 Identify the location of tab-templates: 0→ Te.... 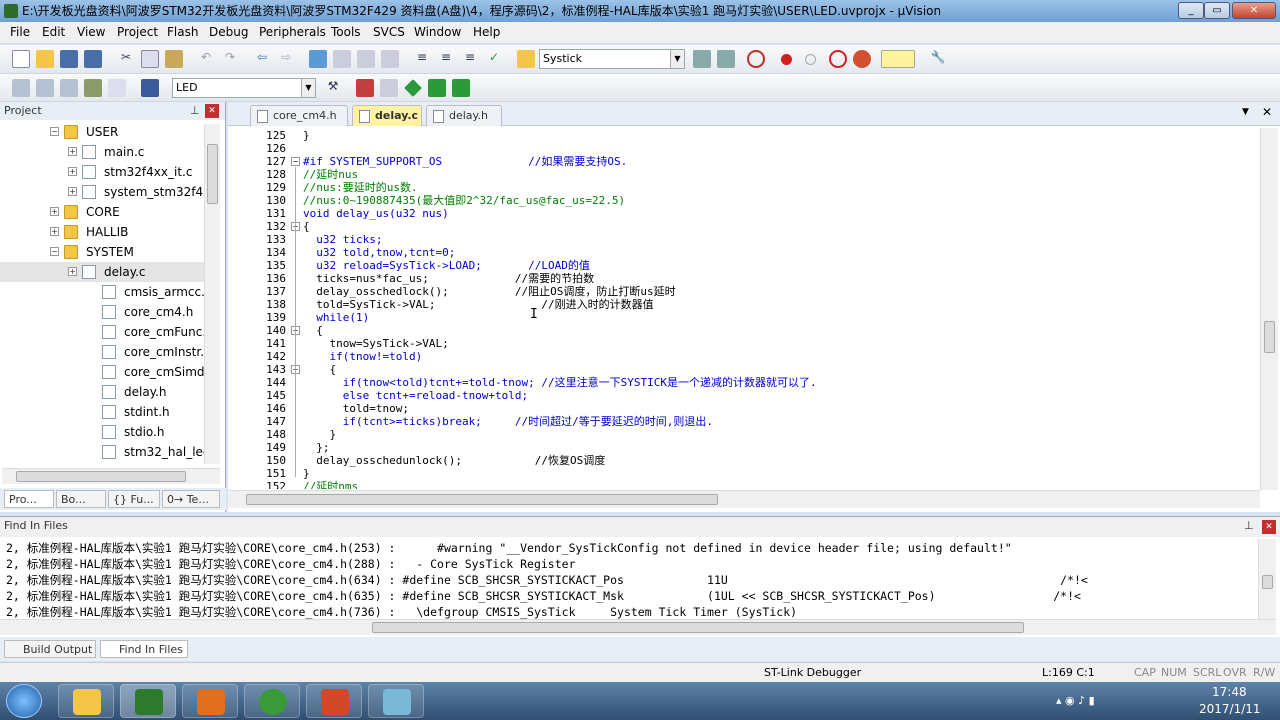
(191, 499).